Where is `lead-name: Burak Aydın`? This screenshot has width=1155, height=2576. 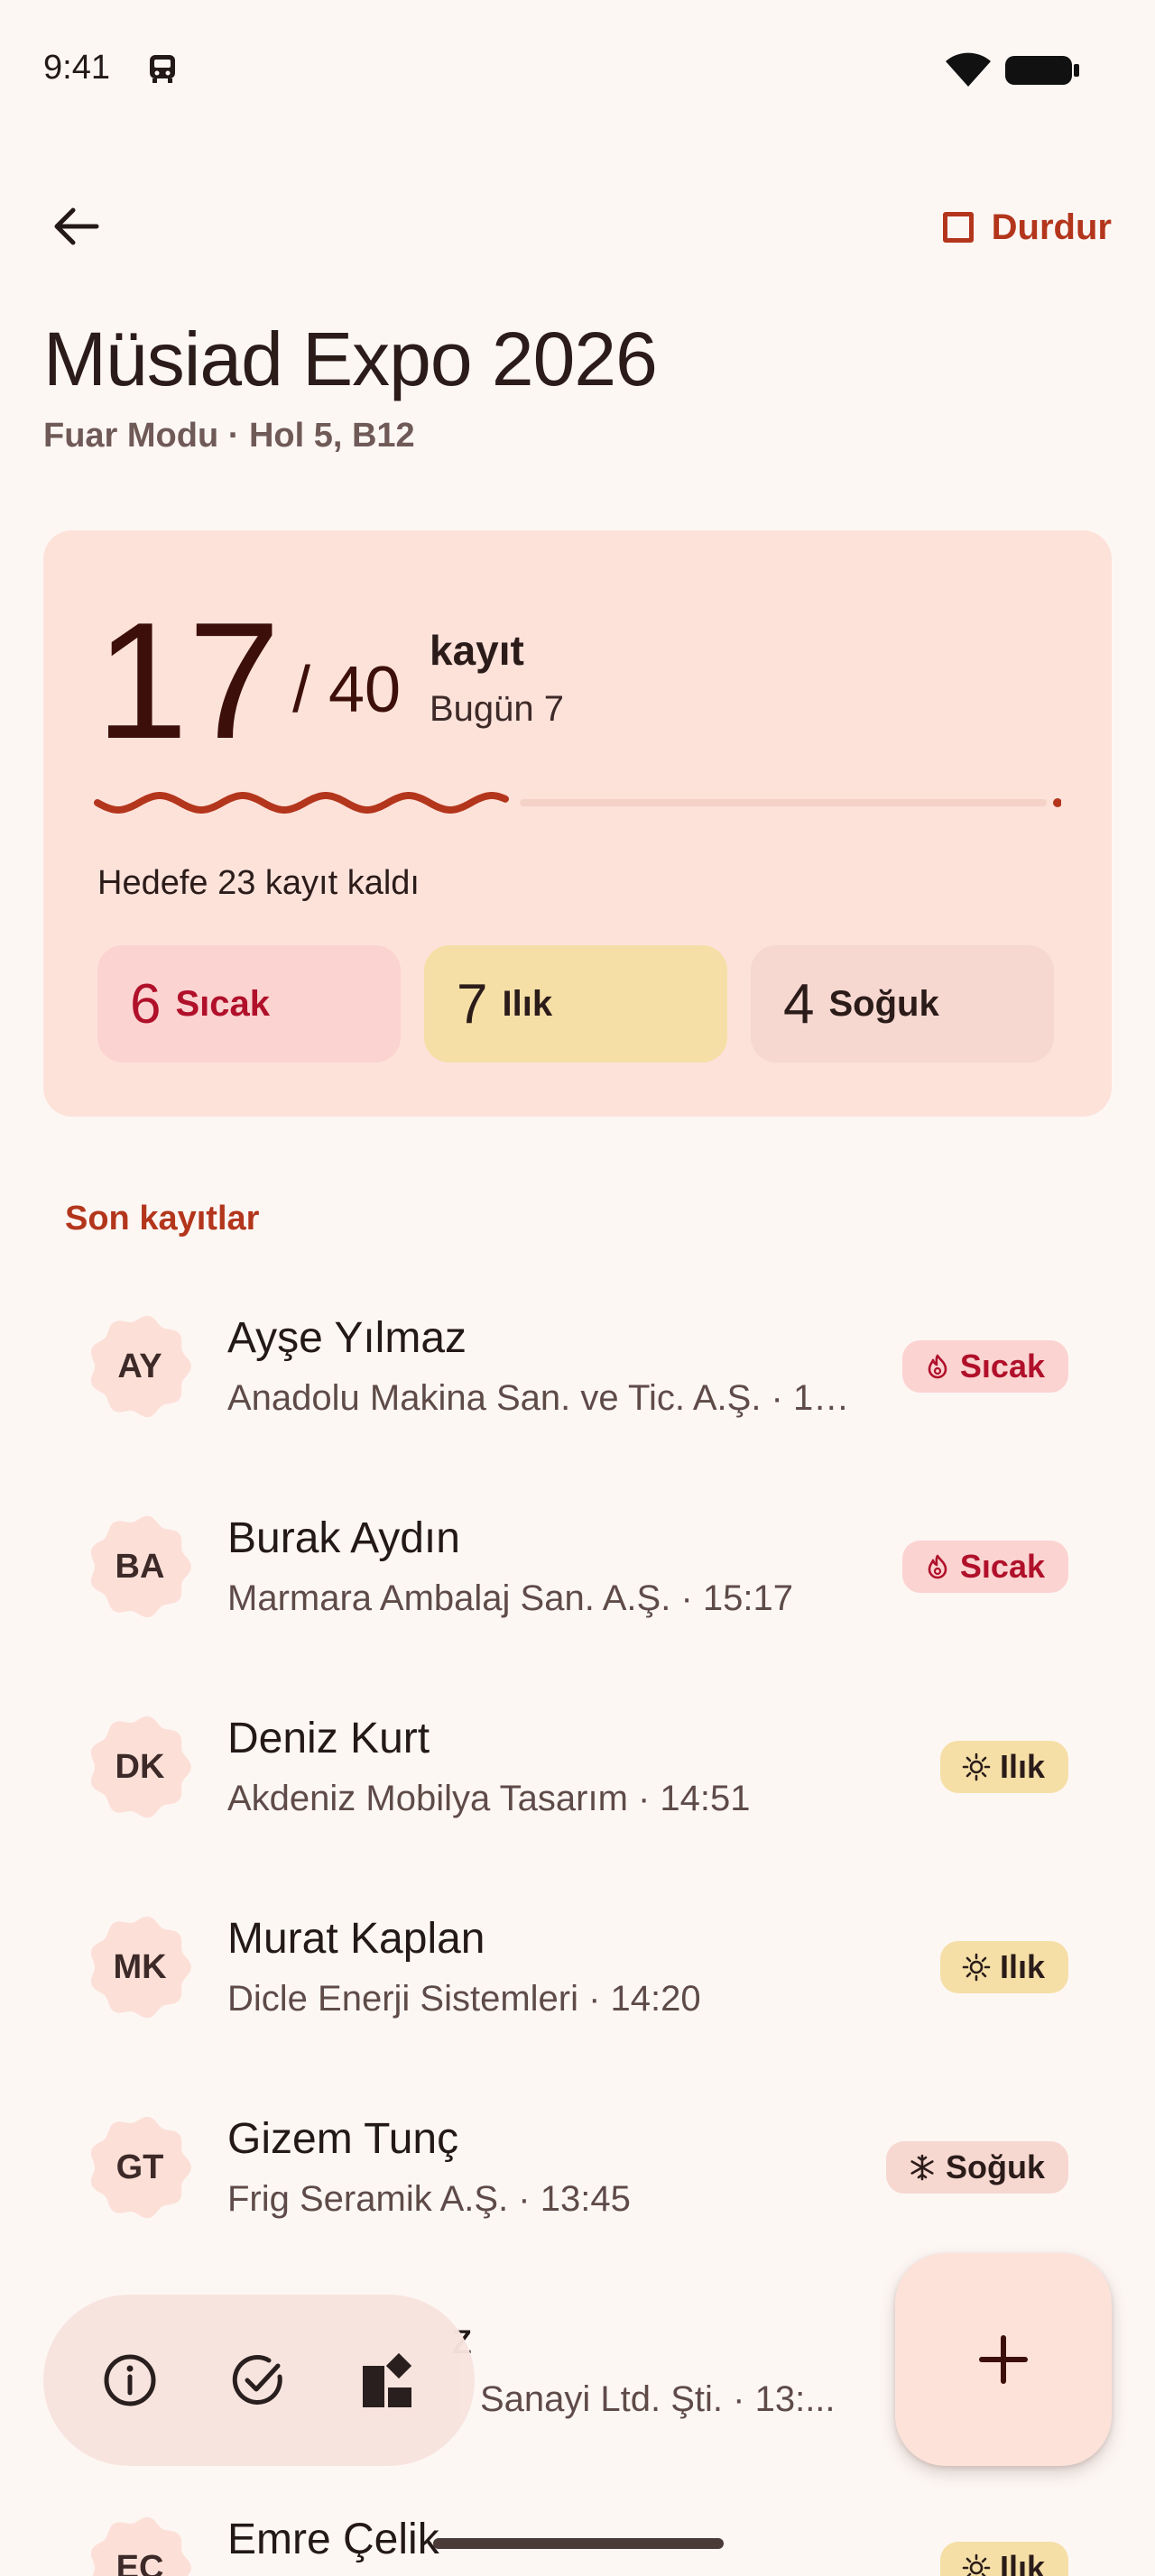
lead-name: Burak Aydın is located at coordinates (343, 1538).